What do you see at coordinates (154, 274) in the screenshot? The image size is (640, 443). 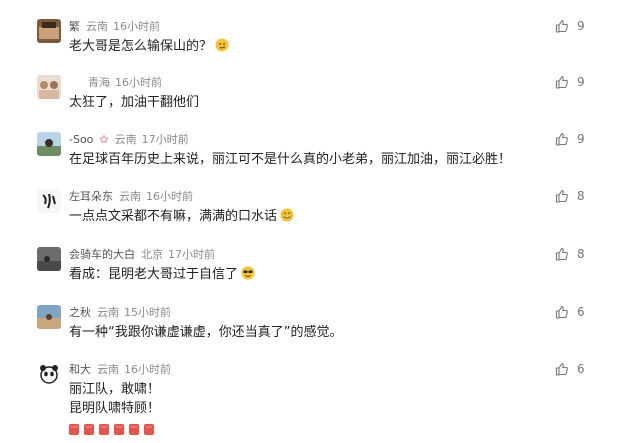 I see `comment-text: 看成：昆明老大哥过于自信了` at bounding box center [154, 274].